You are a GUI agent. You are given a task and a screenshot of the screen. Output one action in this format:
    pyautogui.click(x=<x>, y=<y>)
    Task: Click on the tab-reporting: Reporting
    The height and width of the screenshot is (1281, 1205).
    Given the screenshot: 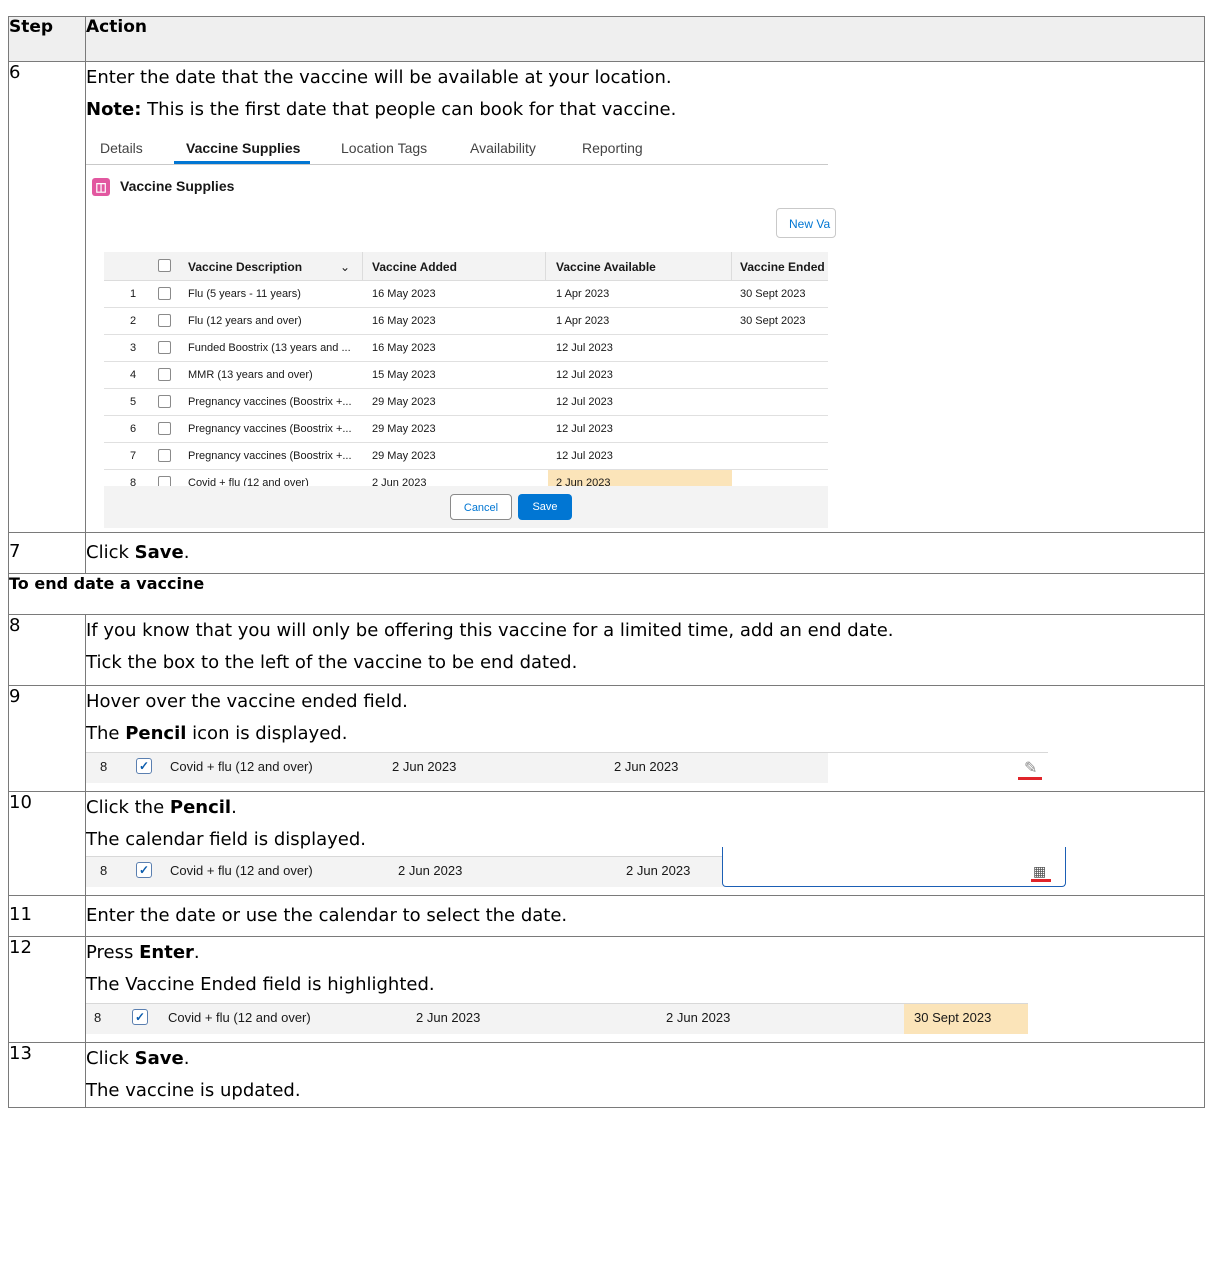 What is the action you would take?
    pyautogui.click(x=612, y=148)
    